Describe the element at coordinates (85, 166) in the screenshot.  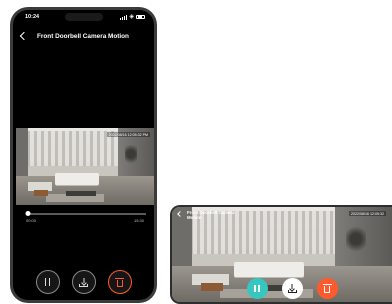
I see `video-player: 2022/08/16 12:05:32 PM` at that location.